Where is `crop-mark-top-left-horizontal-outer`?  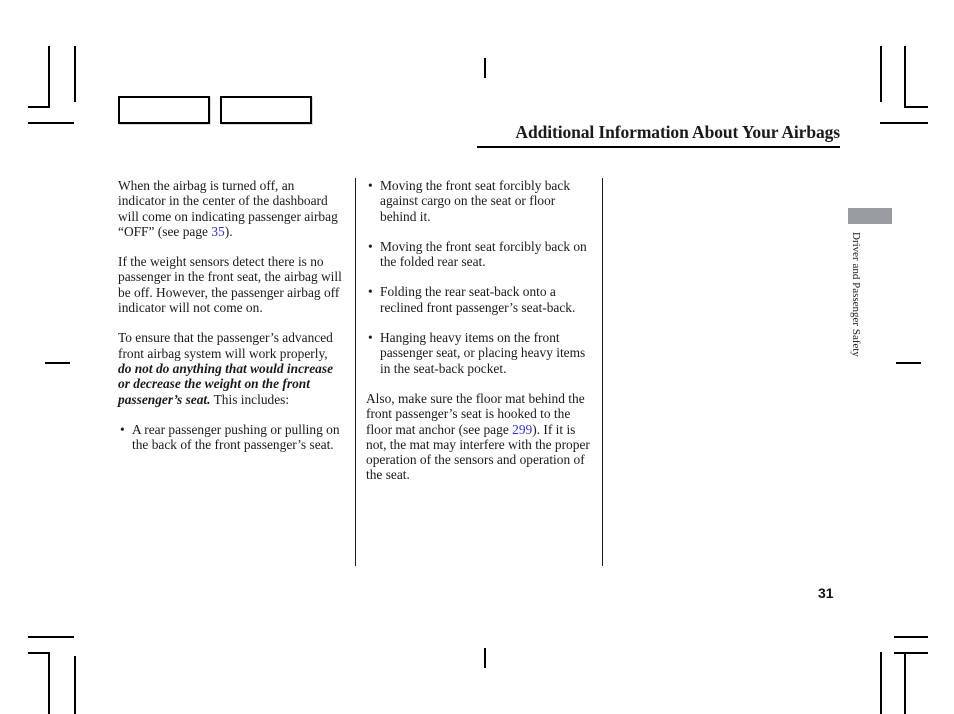 crop-mark-top-left-horizontal-outer is located at coordinates (51, 123).